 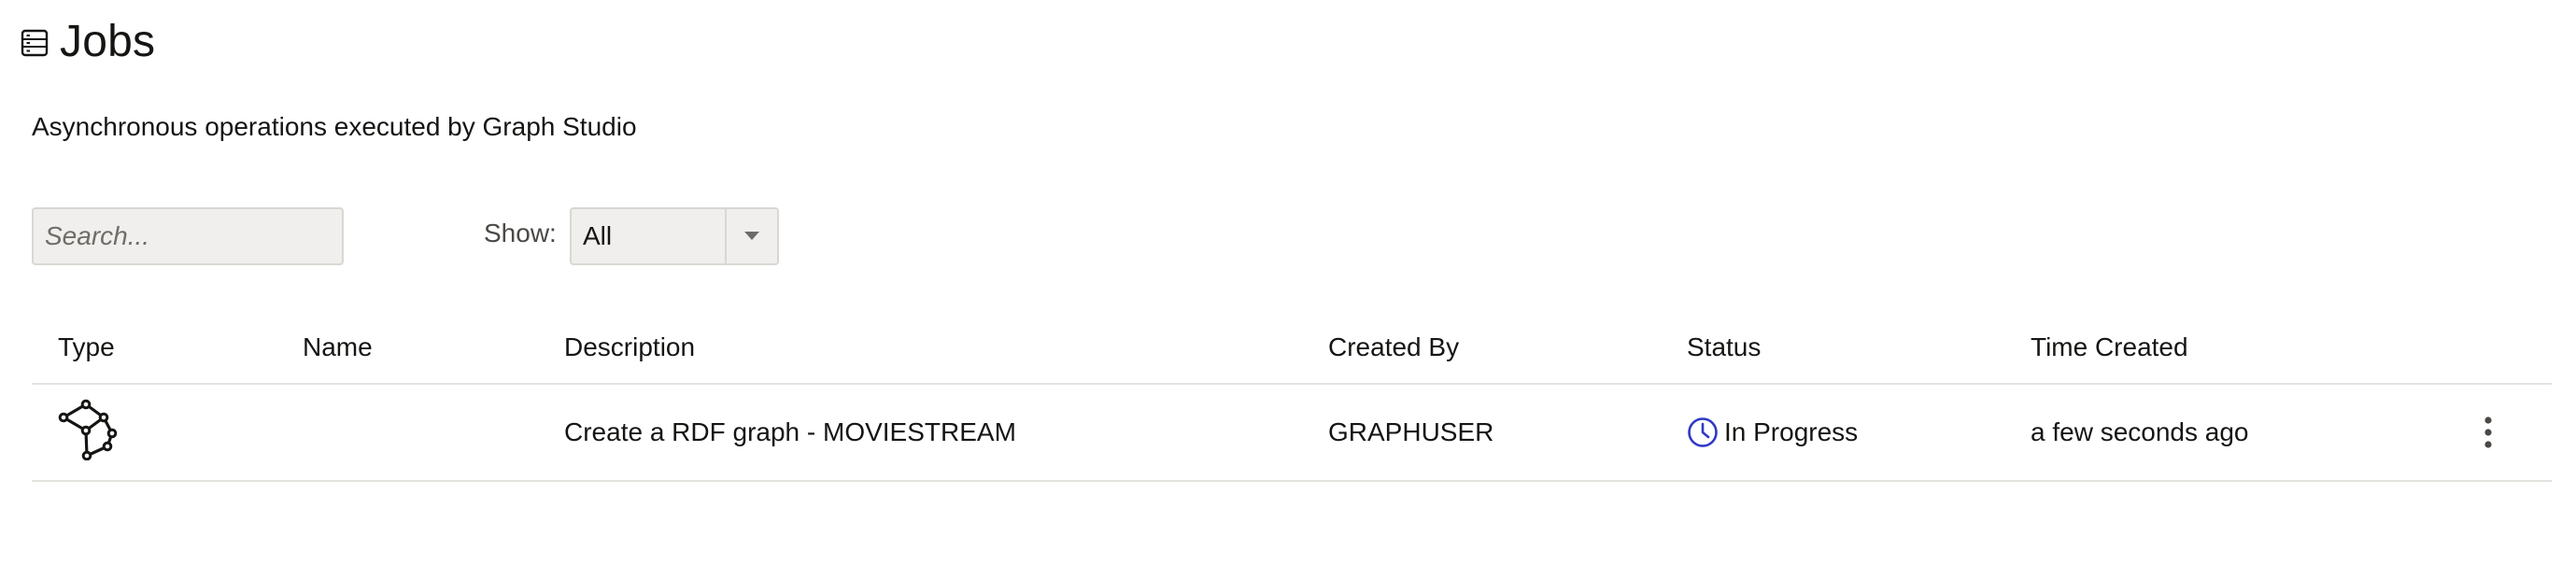 What do you see at coordinates (751, 236) in the screenshot?
I see `caret-down-icon` at bounding box center [751, 236].